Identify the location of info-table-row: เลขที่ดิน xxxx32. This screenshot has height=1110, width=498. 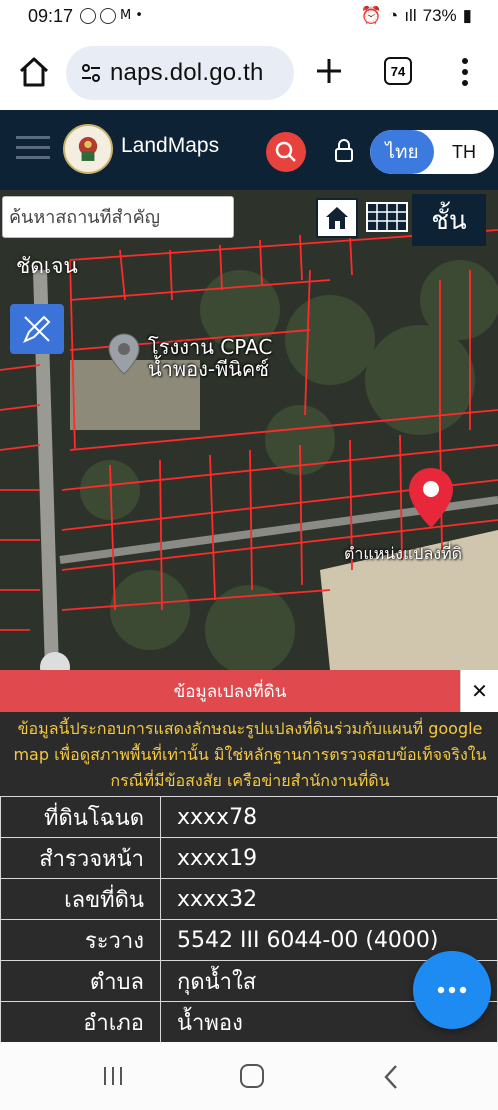
(249, 899).